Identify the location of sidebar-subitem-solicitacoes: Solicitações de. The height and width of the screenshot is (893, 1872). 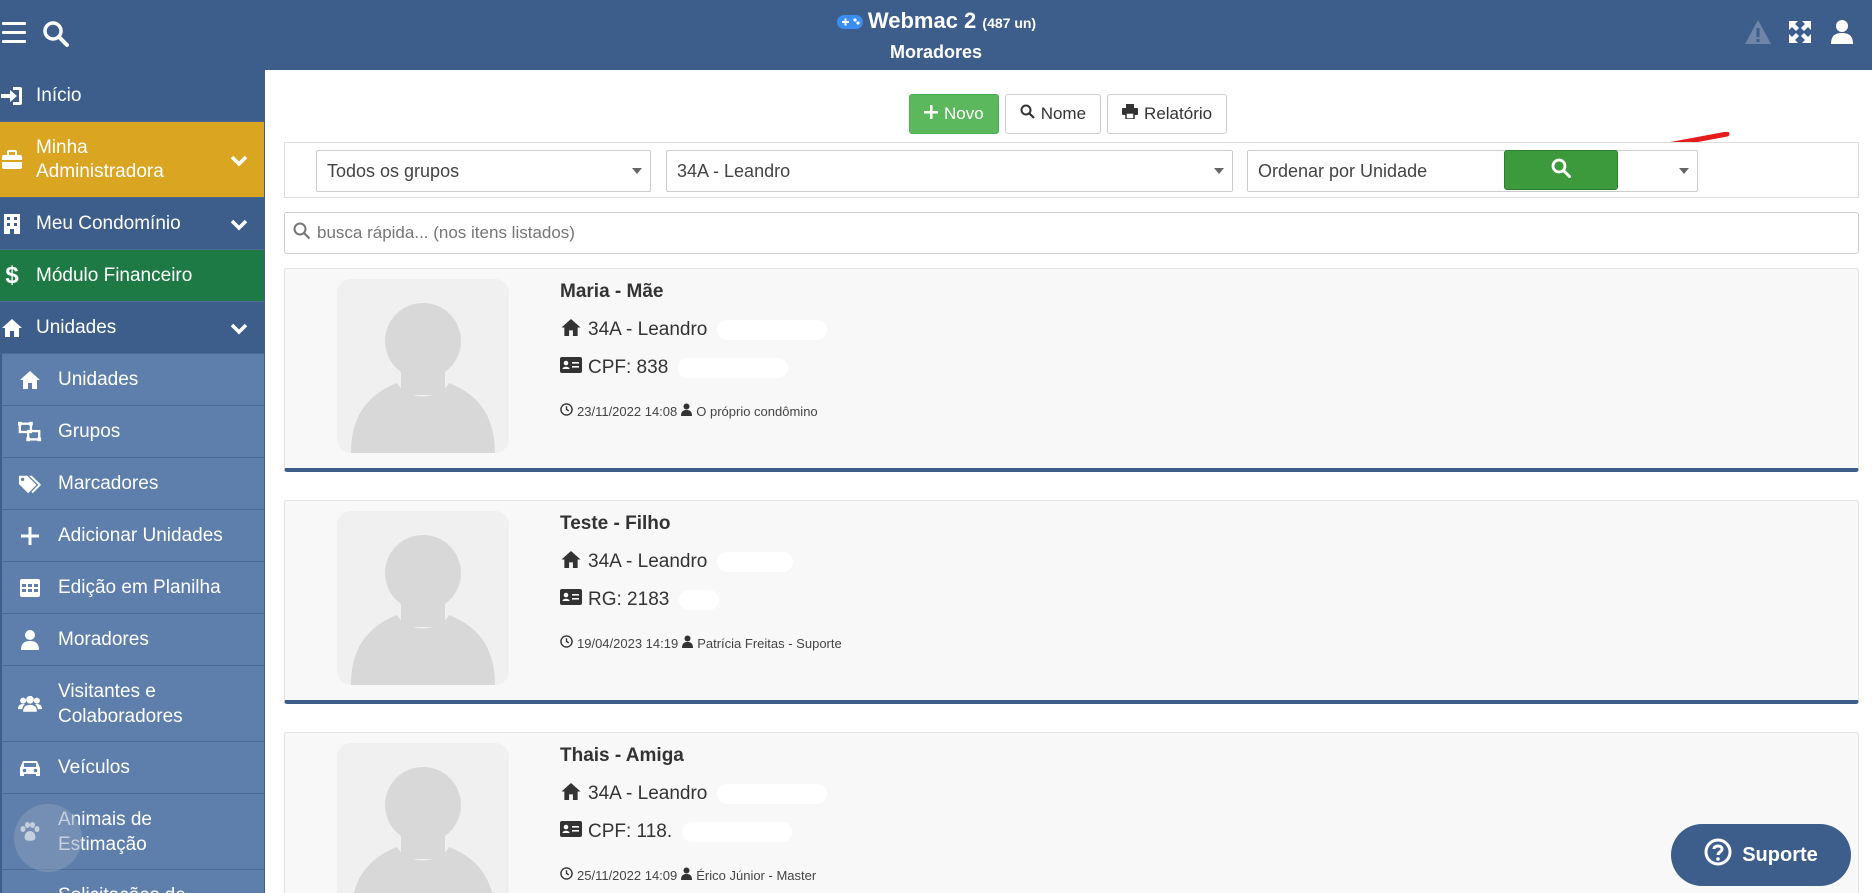
(132, 881).